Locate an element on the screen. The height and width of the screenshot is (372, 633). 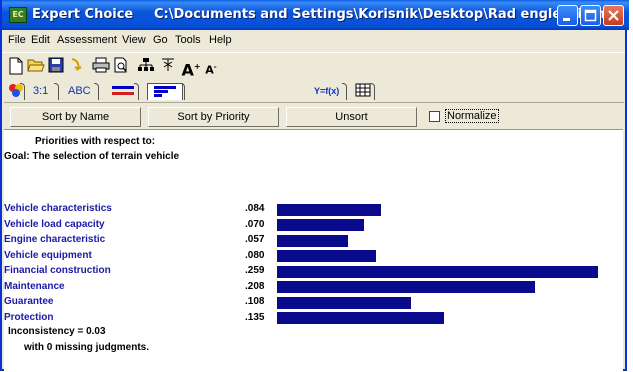
formula-icon is located at coordinates (168, 67).